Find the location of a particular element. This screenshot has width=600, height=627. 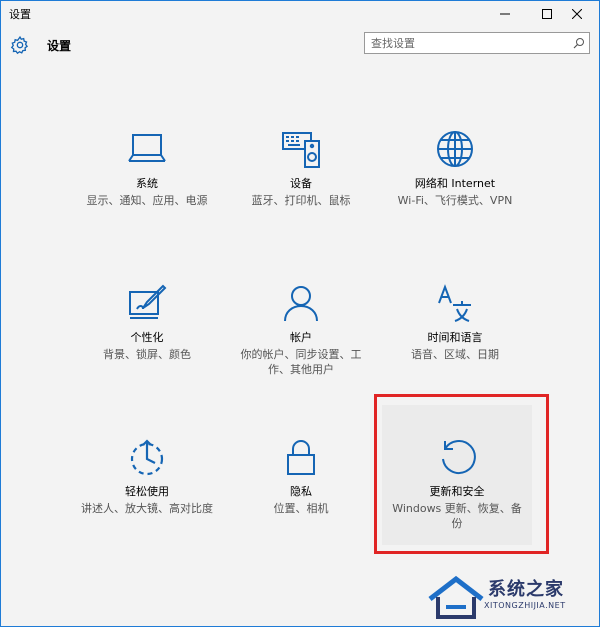

search-box is located at coordinates (477, 43).